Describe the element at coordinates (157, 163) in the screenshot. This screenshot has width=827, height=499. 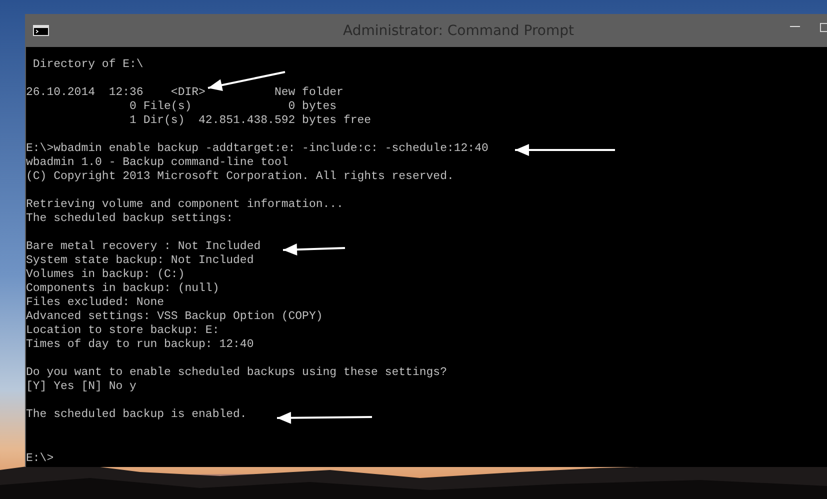
I see `console-line: wbadmin 1.0 - Backup command-line tool` at that location.